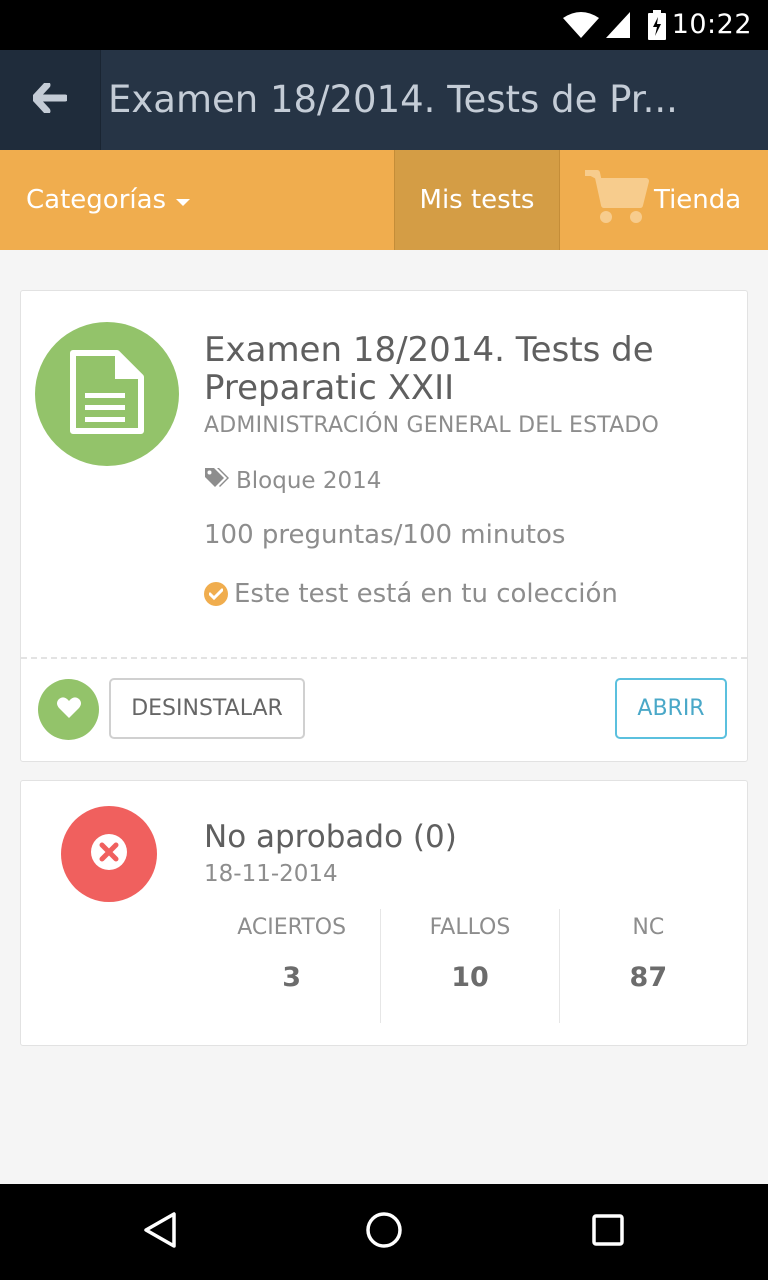 The image size is (768, 1280). I want to click on stat-label: ACIERTOS, so click(292, 927).